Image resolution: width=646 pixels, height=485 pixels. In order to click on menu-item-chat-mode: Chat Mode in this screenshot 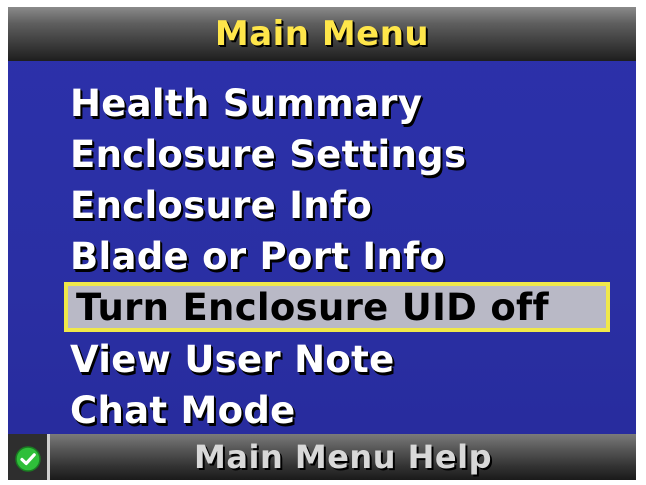, I will do `click(183, 410)`.